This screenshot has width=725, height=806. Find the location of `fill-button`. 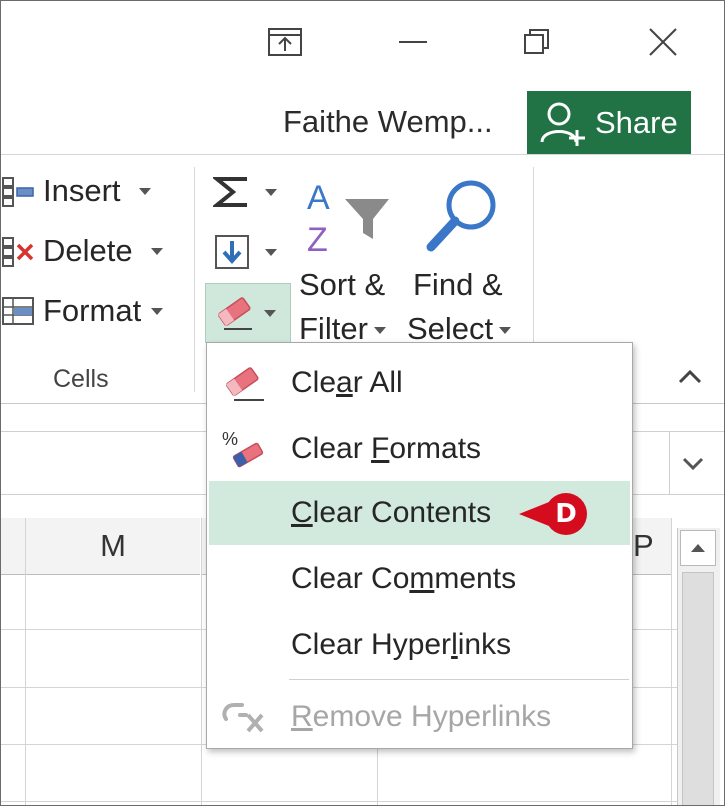

fill-button is located at coordinates (245, 252).